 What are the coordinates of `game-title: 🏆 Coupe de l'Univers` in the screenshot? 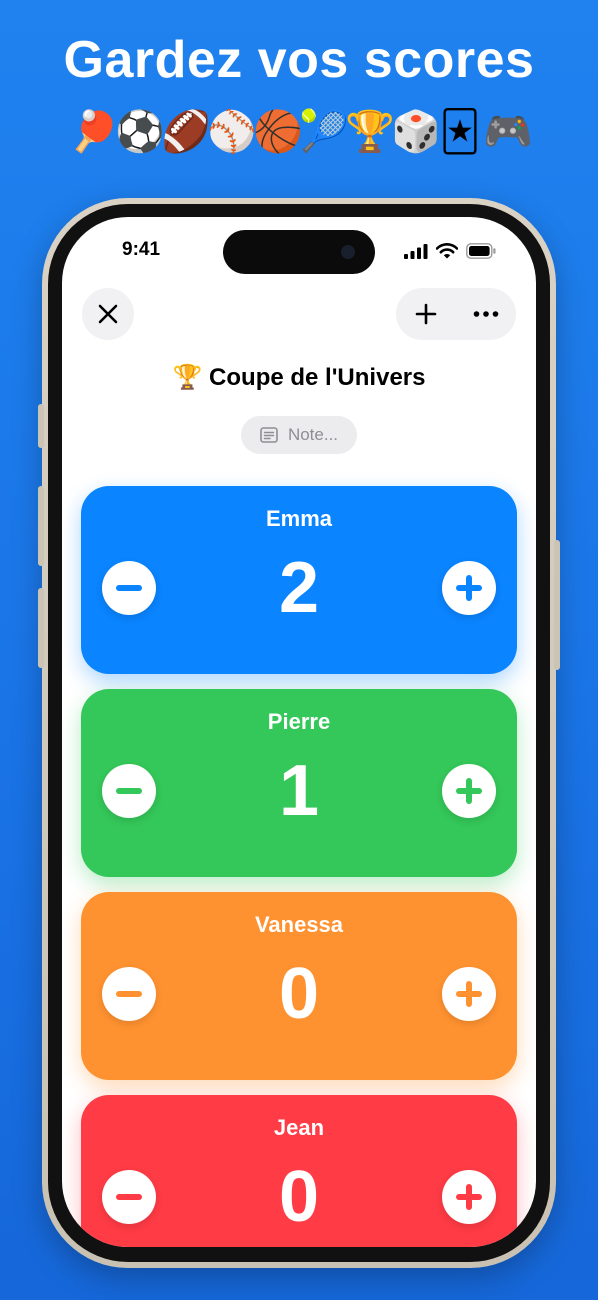 It's located at (299, 377).